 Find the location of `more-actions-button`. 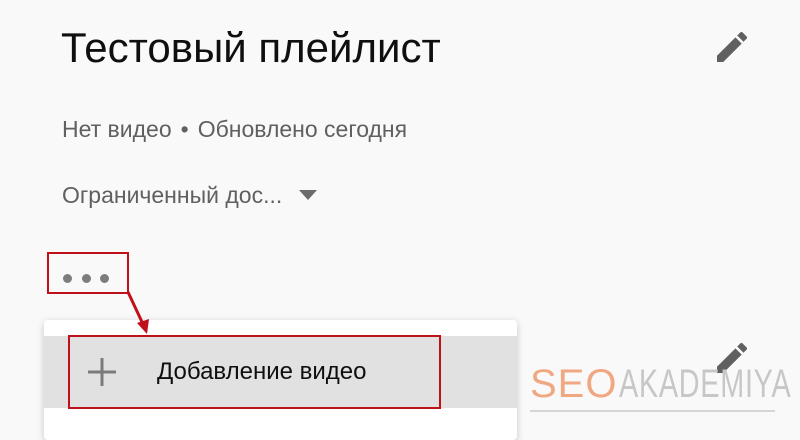

more-actions-button is located at coordinates (86, 278).